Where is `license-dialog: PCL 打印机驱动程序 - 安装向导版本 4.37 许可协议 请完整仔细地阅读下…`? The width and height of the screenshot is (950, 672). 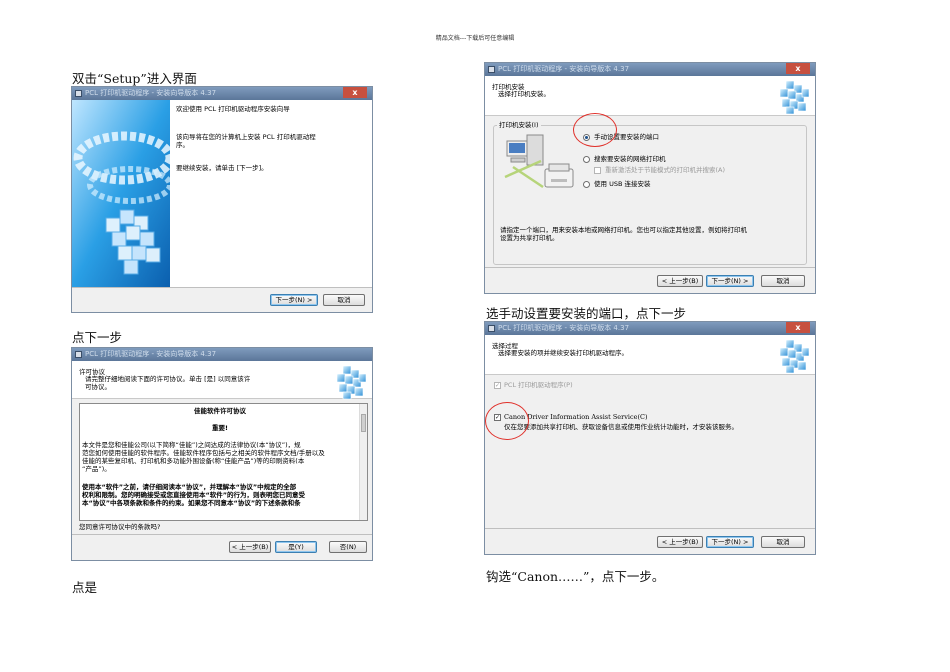 license-dialog: PCL 打印机驱动程序 - 安装向导版本 4.37 许可协议 请完整仔细地阅读下… is located at coordinates (222, 454).